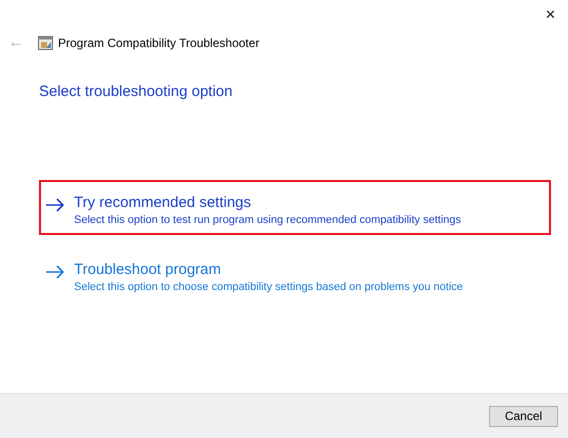 This screenshot has height=438, width=568. I want to click on cancel-button: Cancel, so click(523, 416).